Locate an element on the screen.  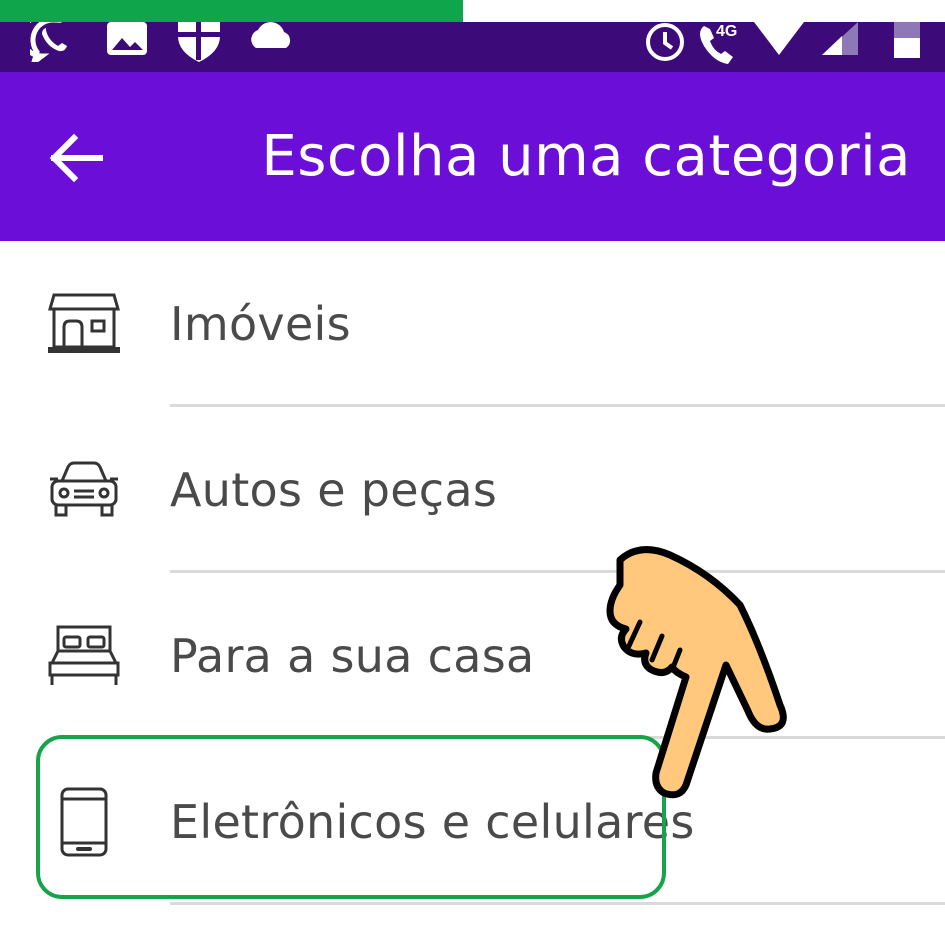
category-label: Imóveis is located at coordinates (260, 324).